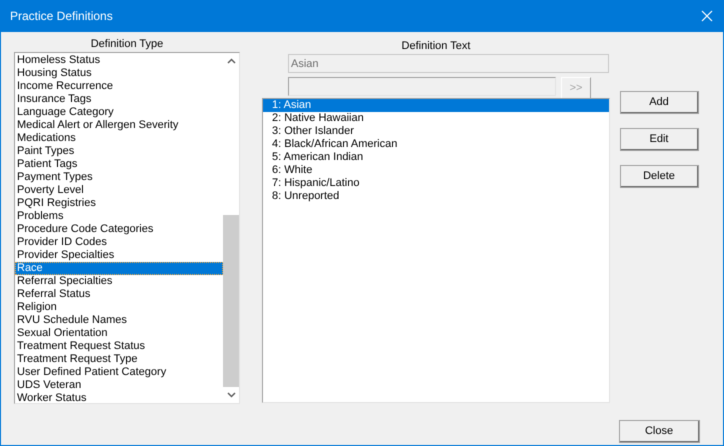 The width and height of the screenshot is (724, 446). What do you see at coordinates (436, 118) in the screenshot?
I see `list-item: 2: Native Hawaiian` at bounding box center [436, 118].